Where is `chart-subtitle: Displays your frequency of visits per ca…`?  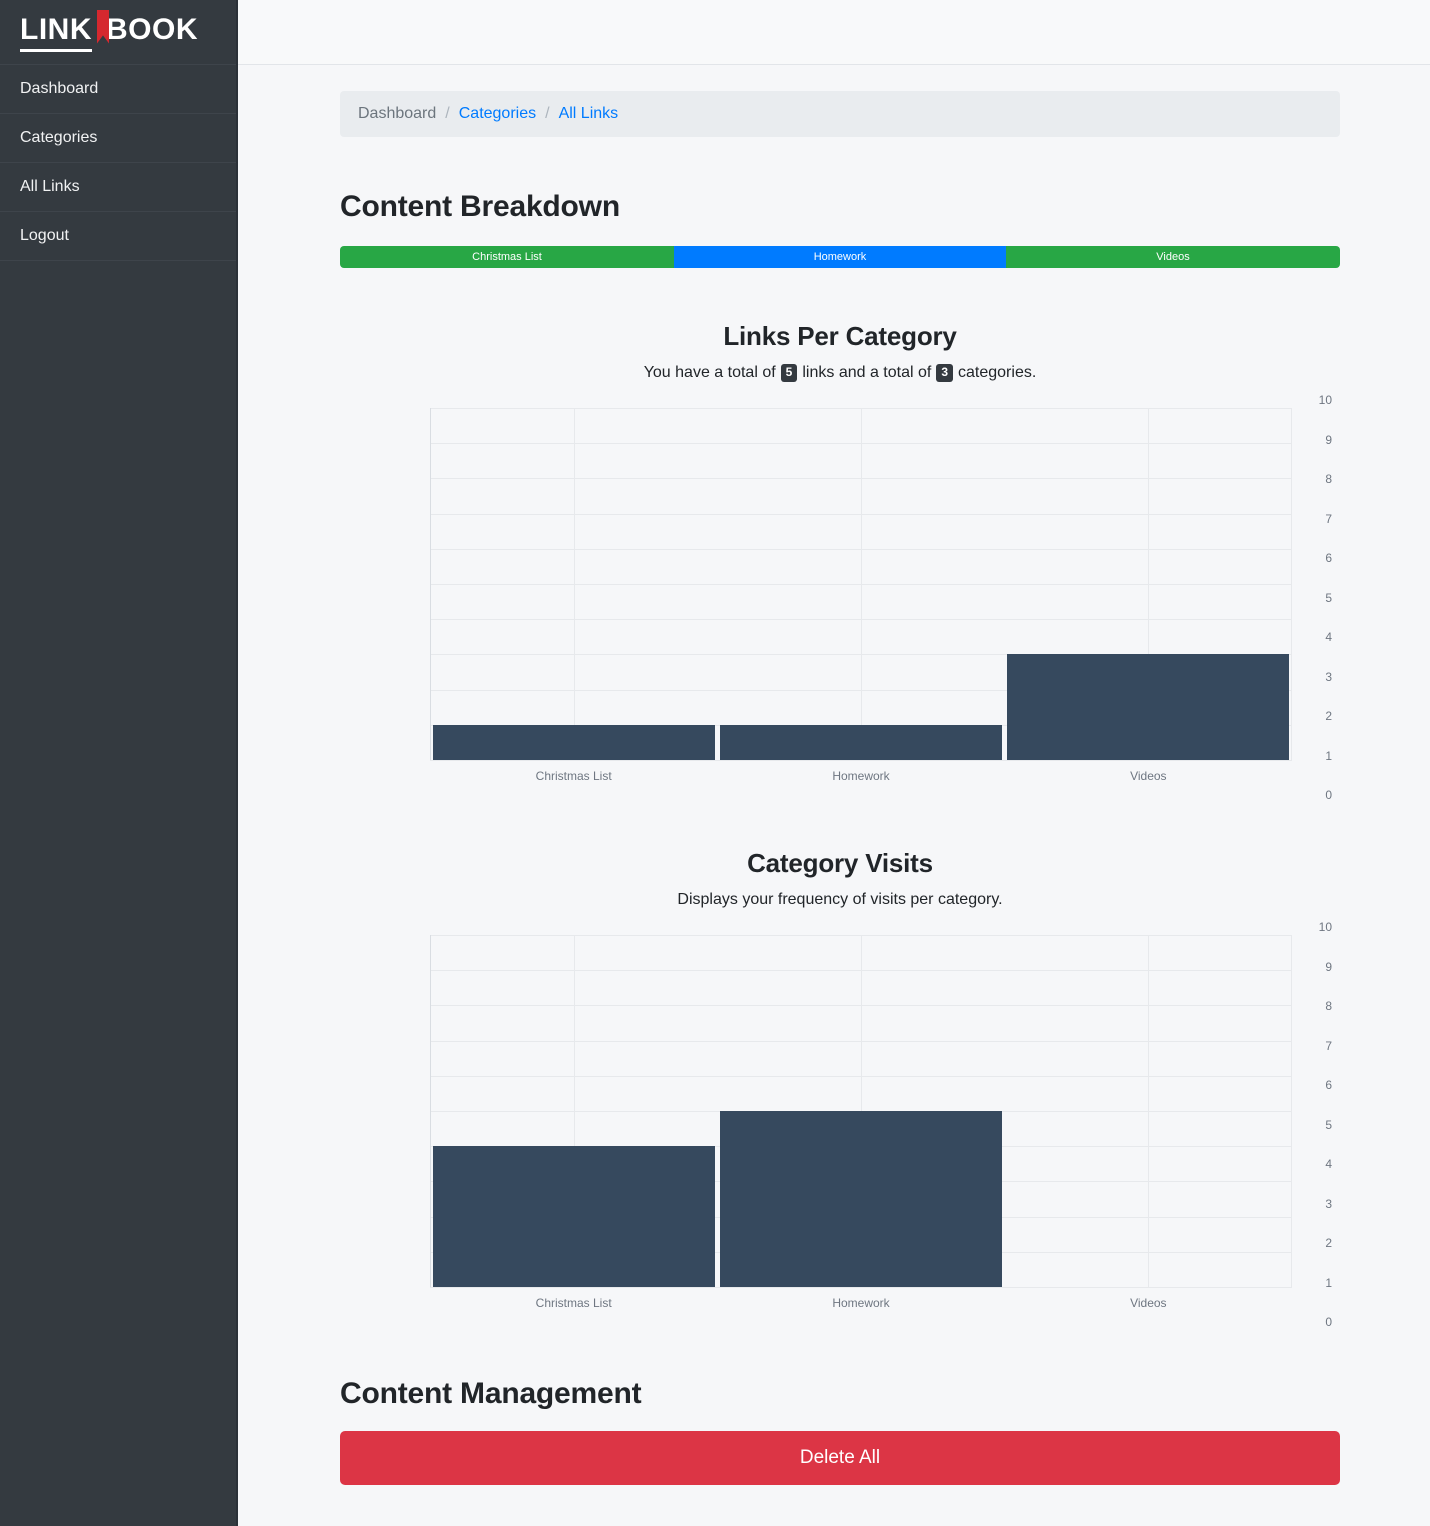
chart-subtitle: Displays your frequency of visits per ca… is located at coordinates (840, 900).